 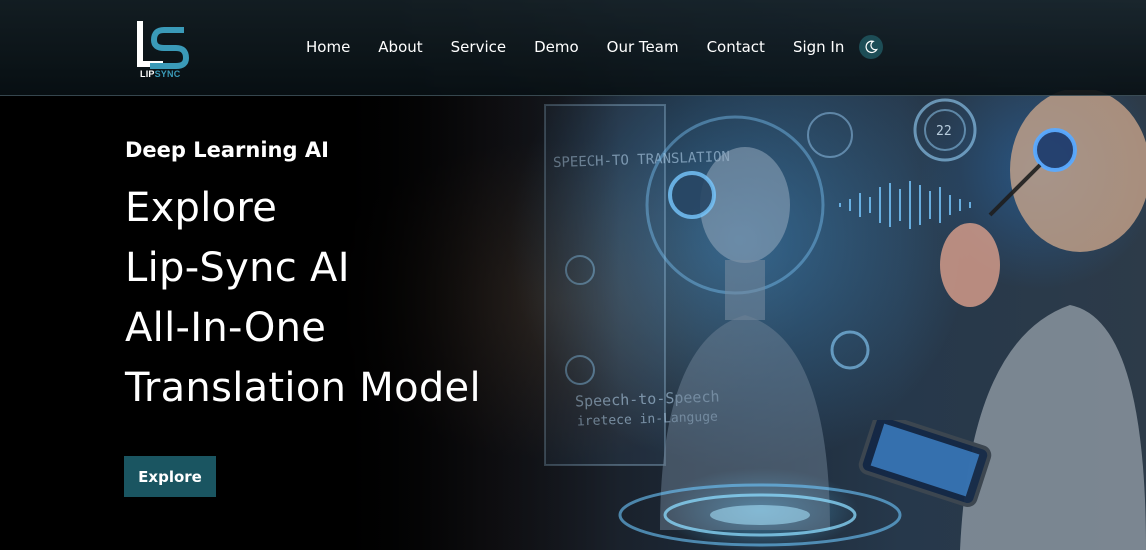 I want to click on hero-headline-line: Explore, so click(x=201, y=208).